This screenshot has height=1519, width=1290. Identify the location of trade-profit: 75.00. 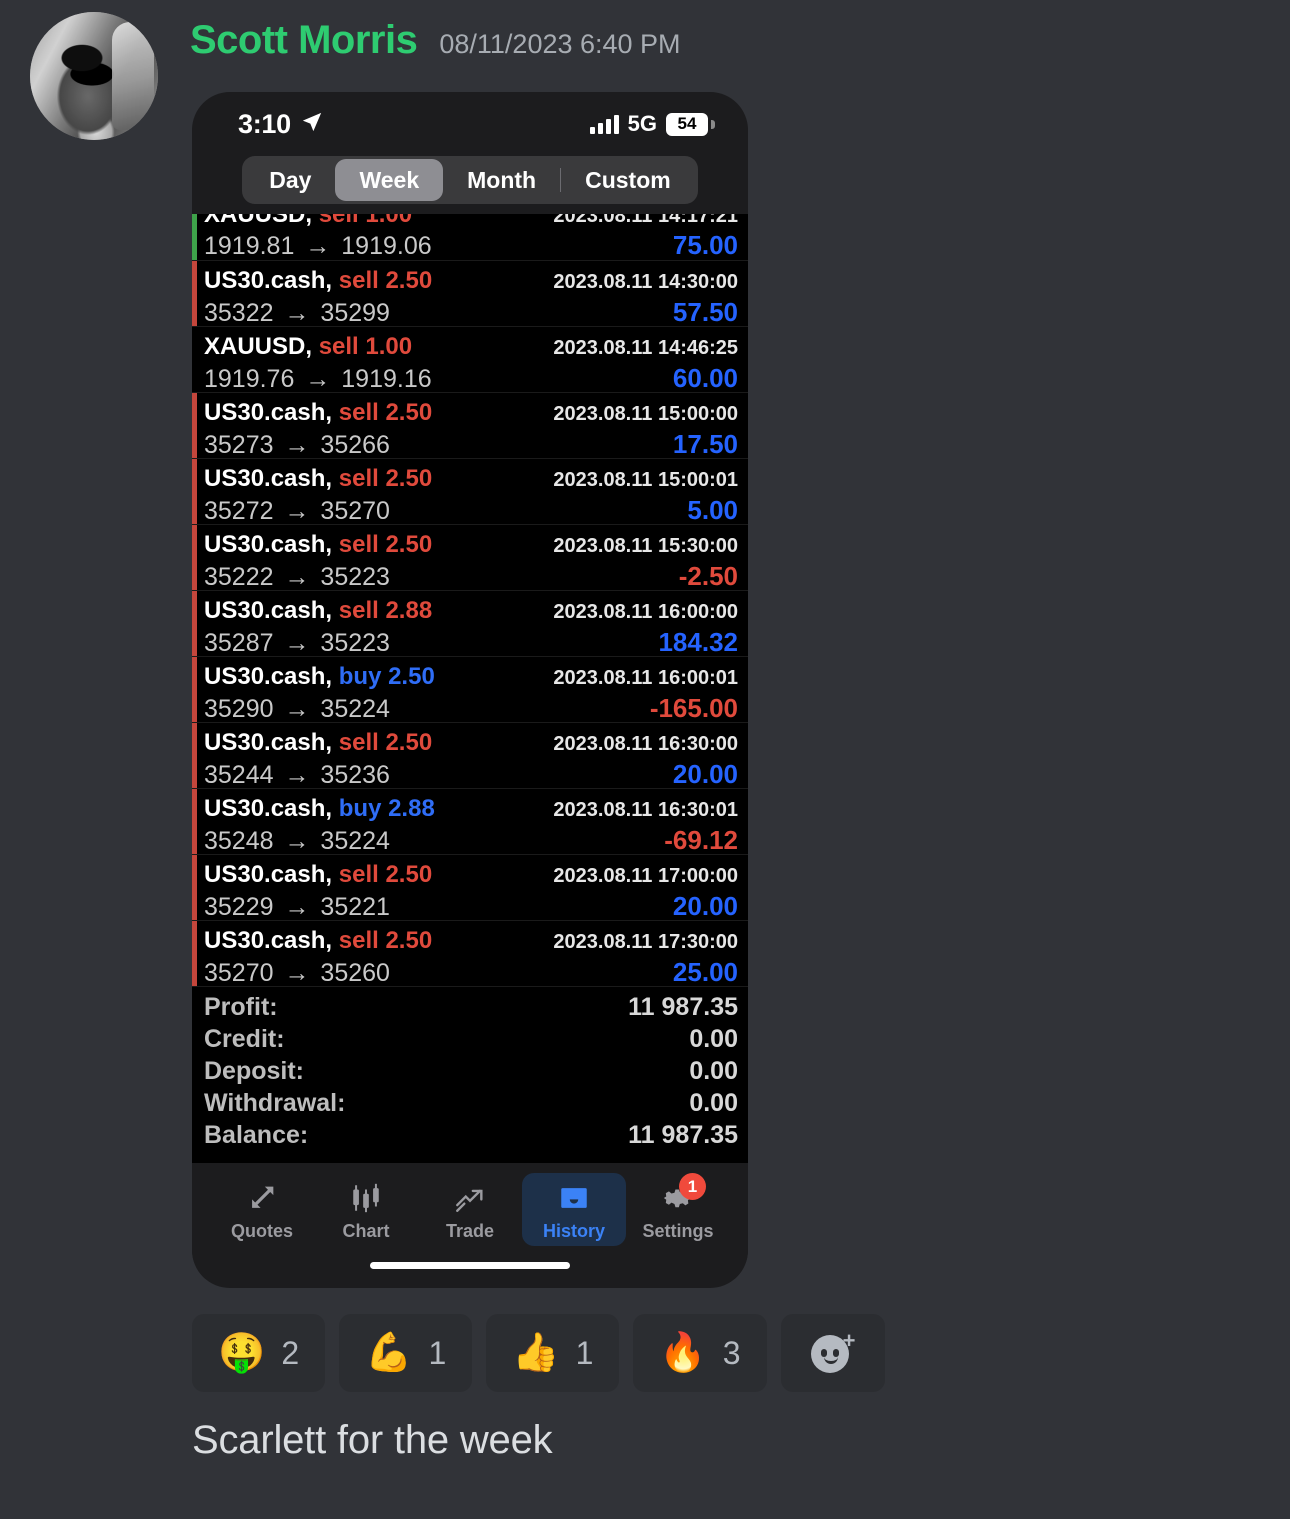
(705, 245).